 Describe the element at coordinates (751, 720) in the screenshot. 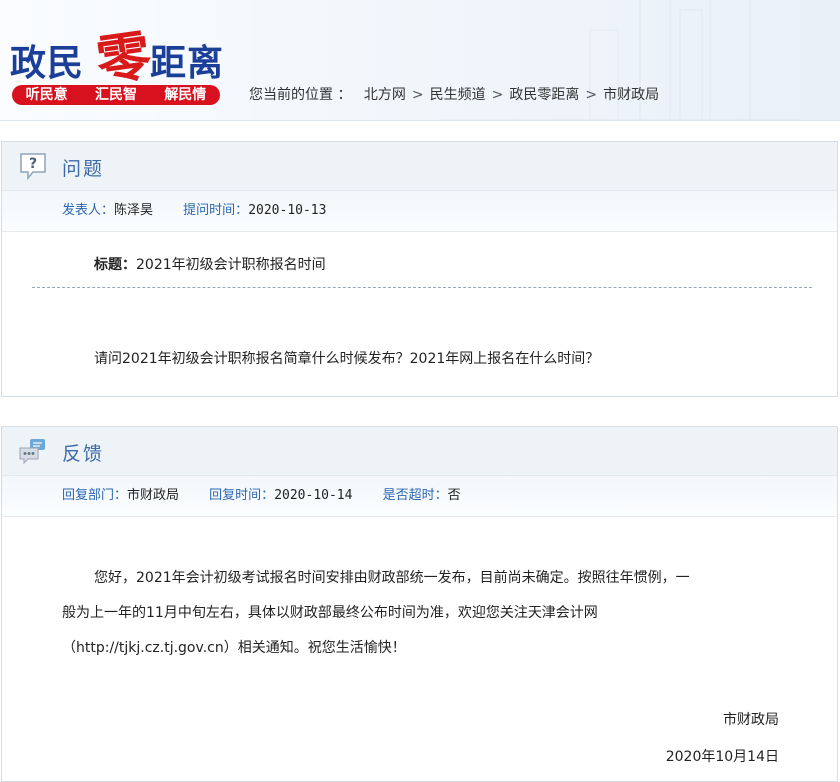

I see `feedback-signature: 市财政局` at that location.